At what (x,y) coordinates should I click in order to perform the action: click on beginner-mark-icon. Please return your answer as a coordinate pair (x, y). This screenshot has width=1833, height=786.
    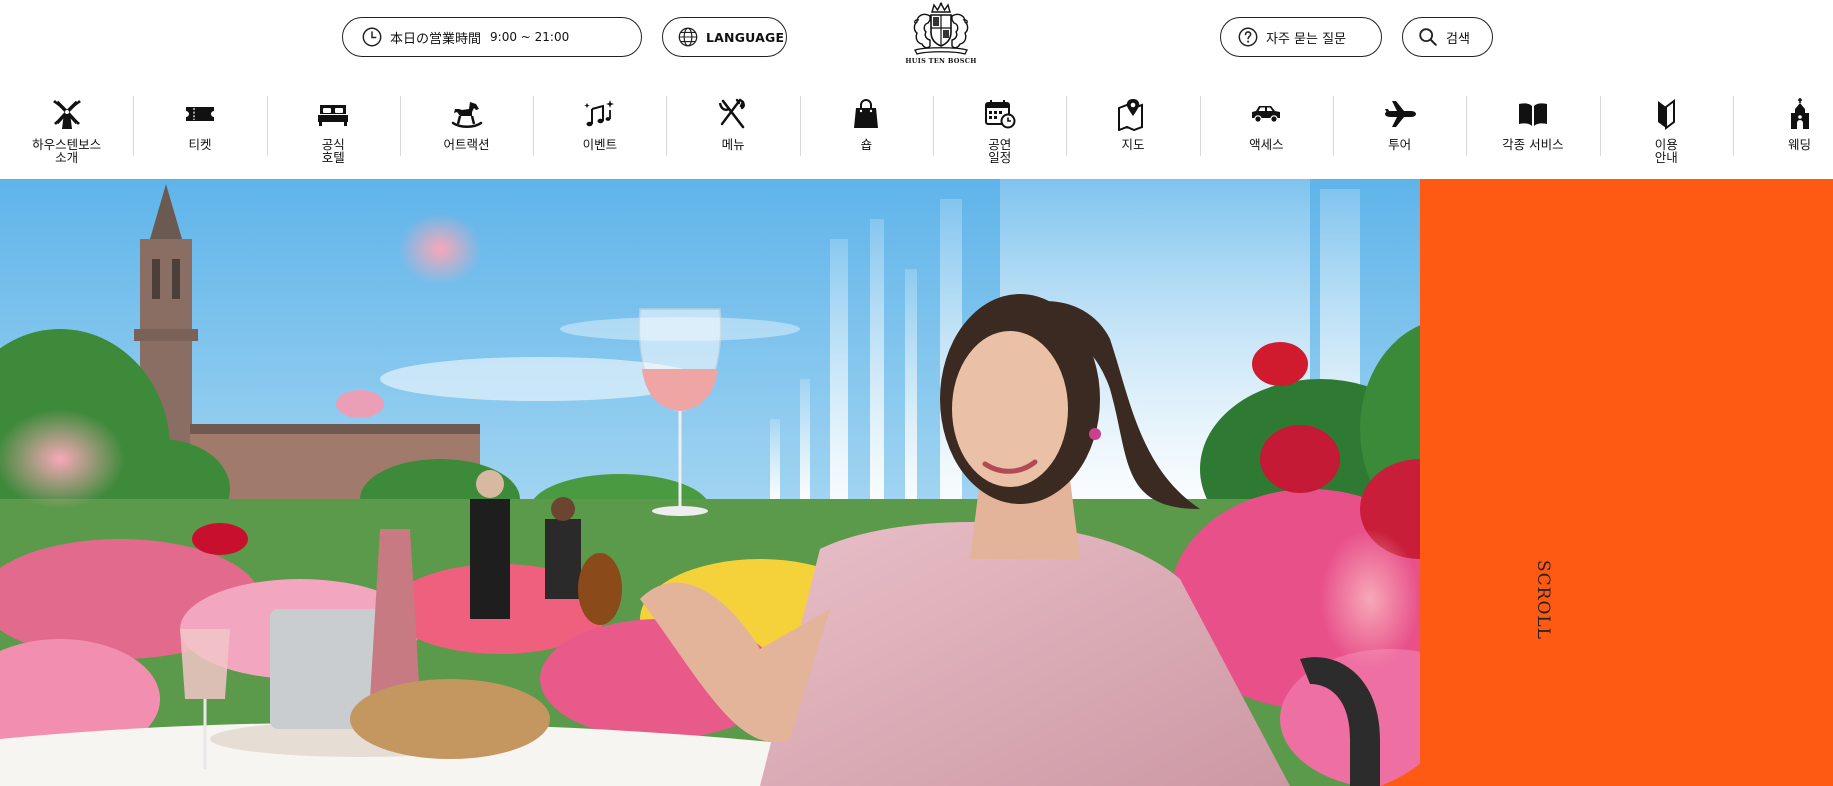
    Looking at the image, I should click on (1667, 114).